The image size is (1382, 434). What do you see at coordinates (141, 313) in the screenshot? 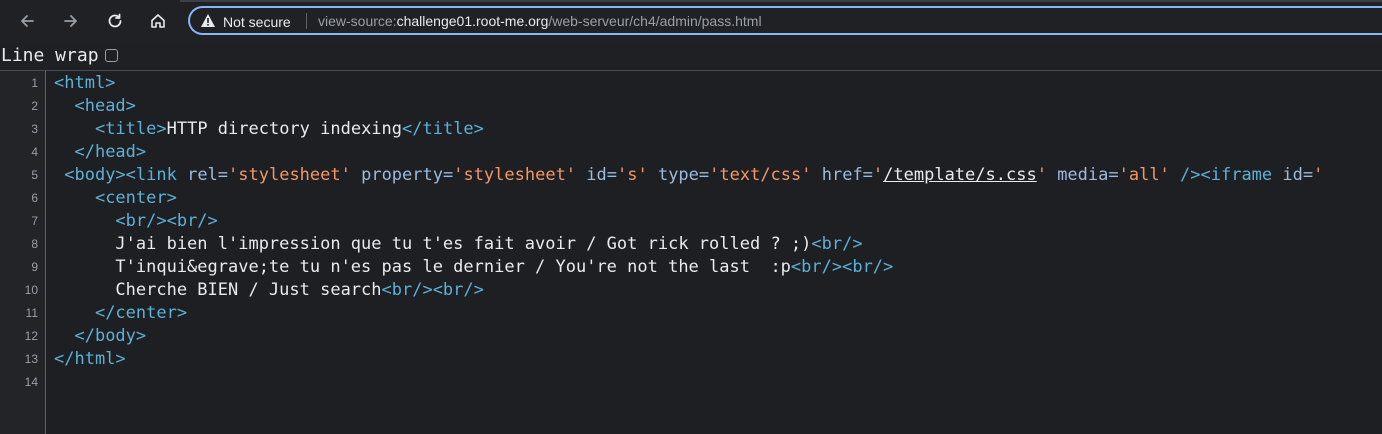
I see `code-token: </center>` at bounding box center [141, 313].